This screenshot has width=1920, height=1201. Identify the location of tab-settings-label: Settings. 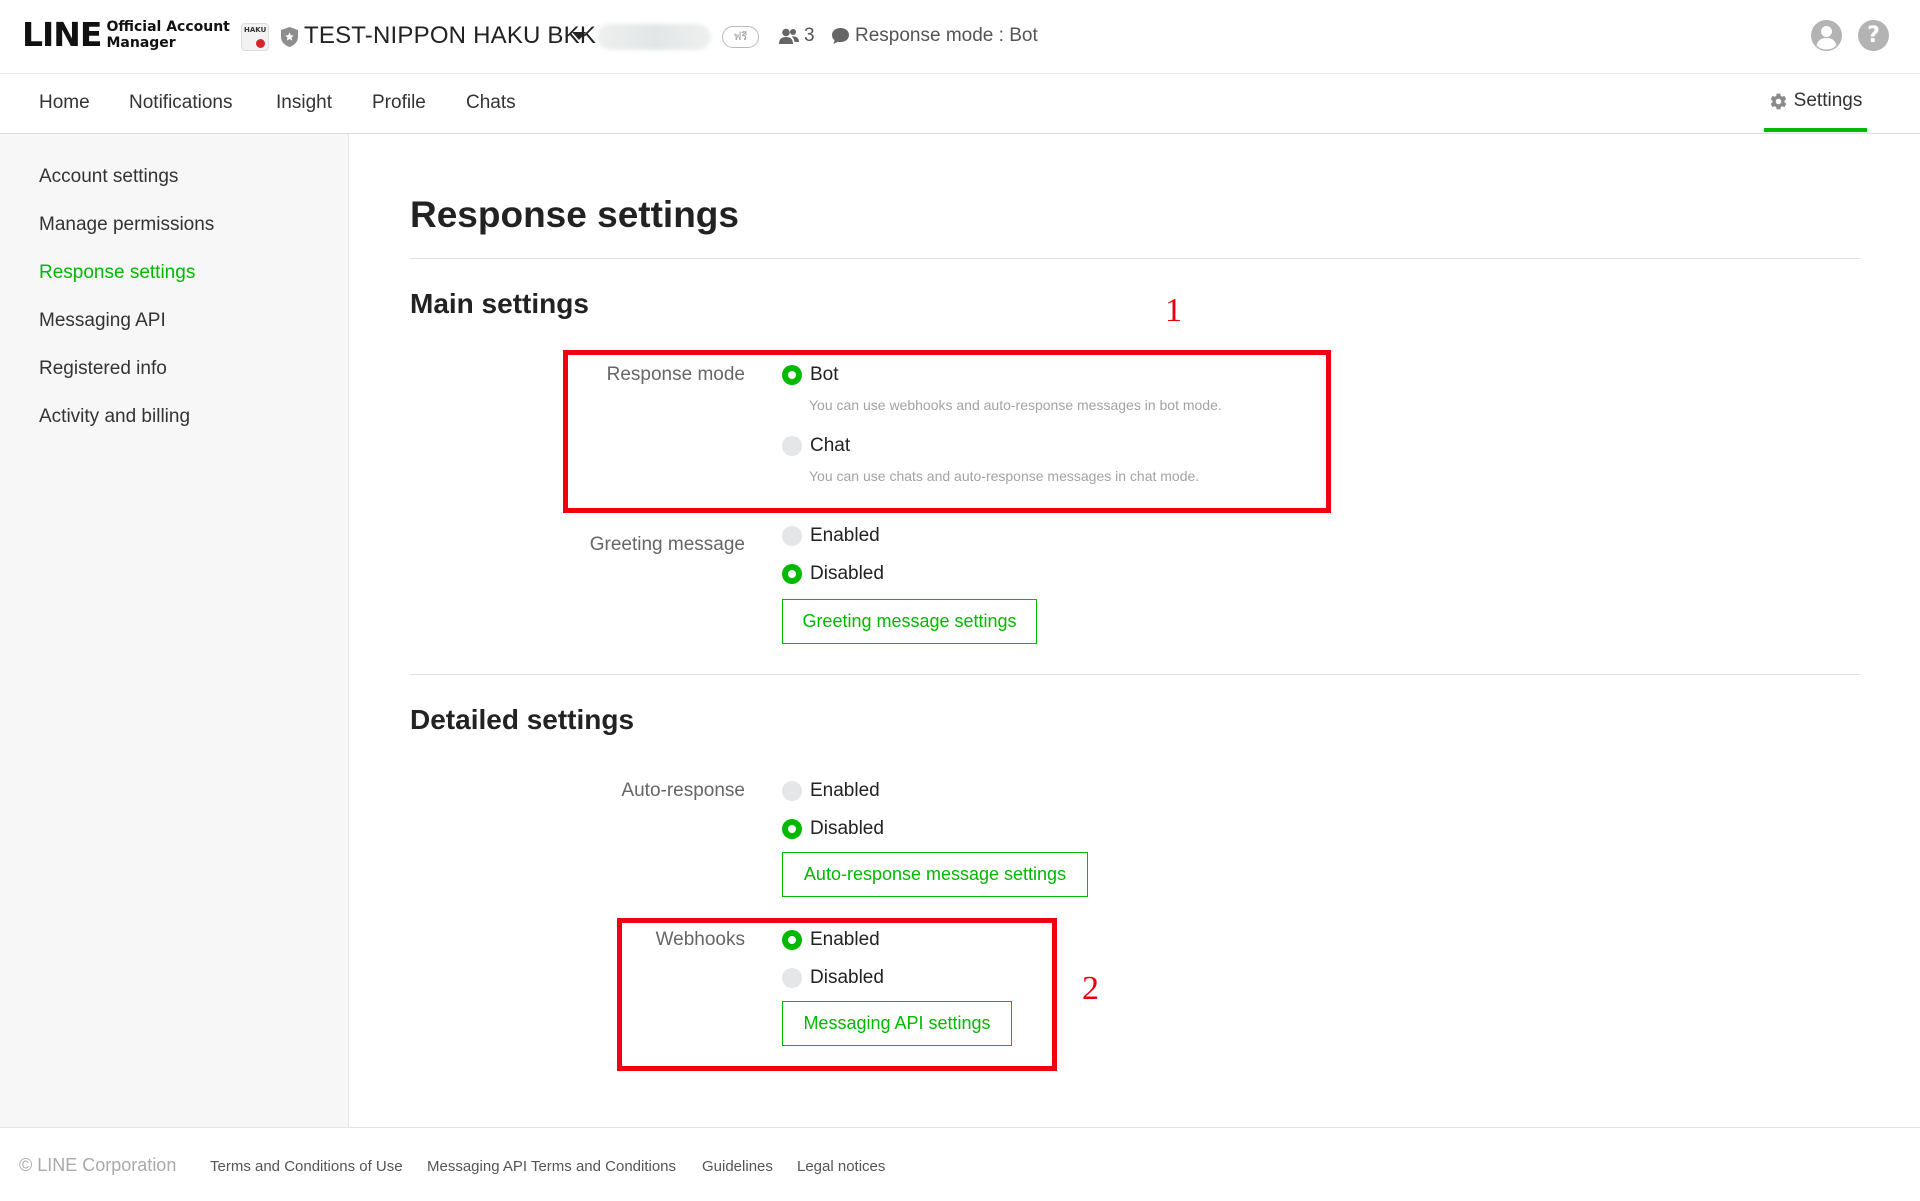
(1828, 100).